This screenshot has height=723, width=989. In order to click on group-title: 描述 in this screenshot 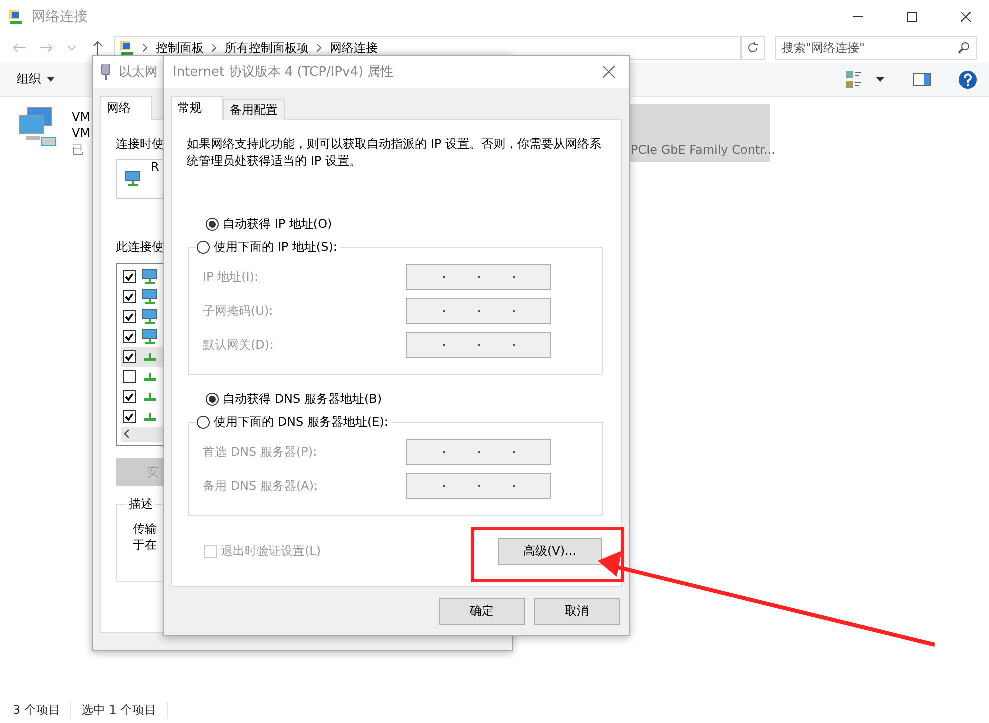, I will do `click(141, 504)`.